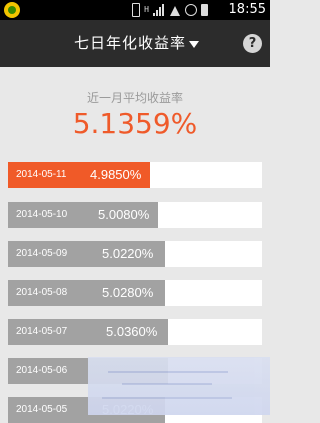 This screenshot has width=320, height=423. I want to click on page-title: 七日年化收益率, so click(130, 43).